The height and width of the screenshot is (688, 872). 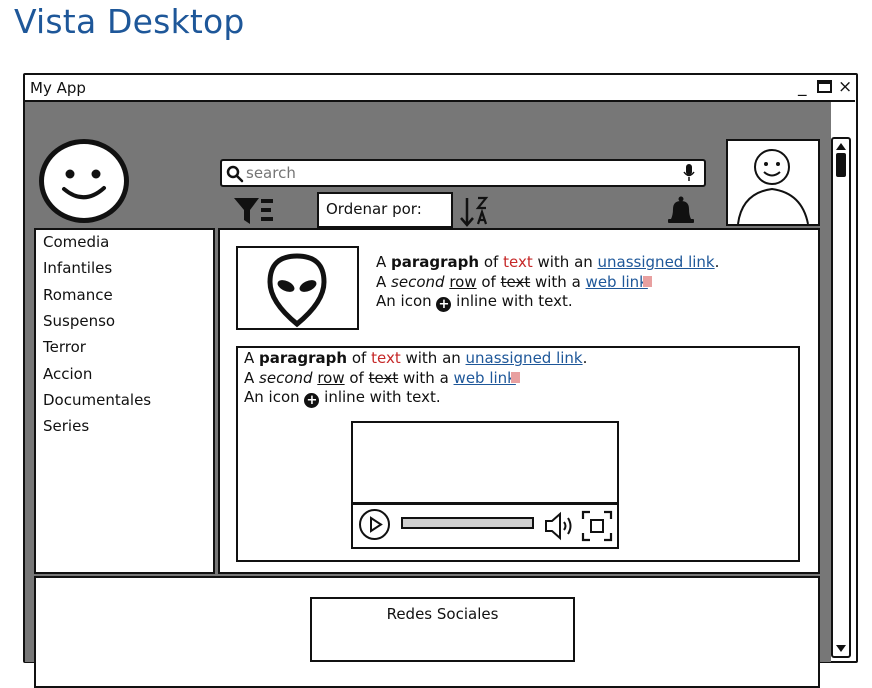 I want to click on logo-smiley-icon, so click(x=84, y=181).